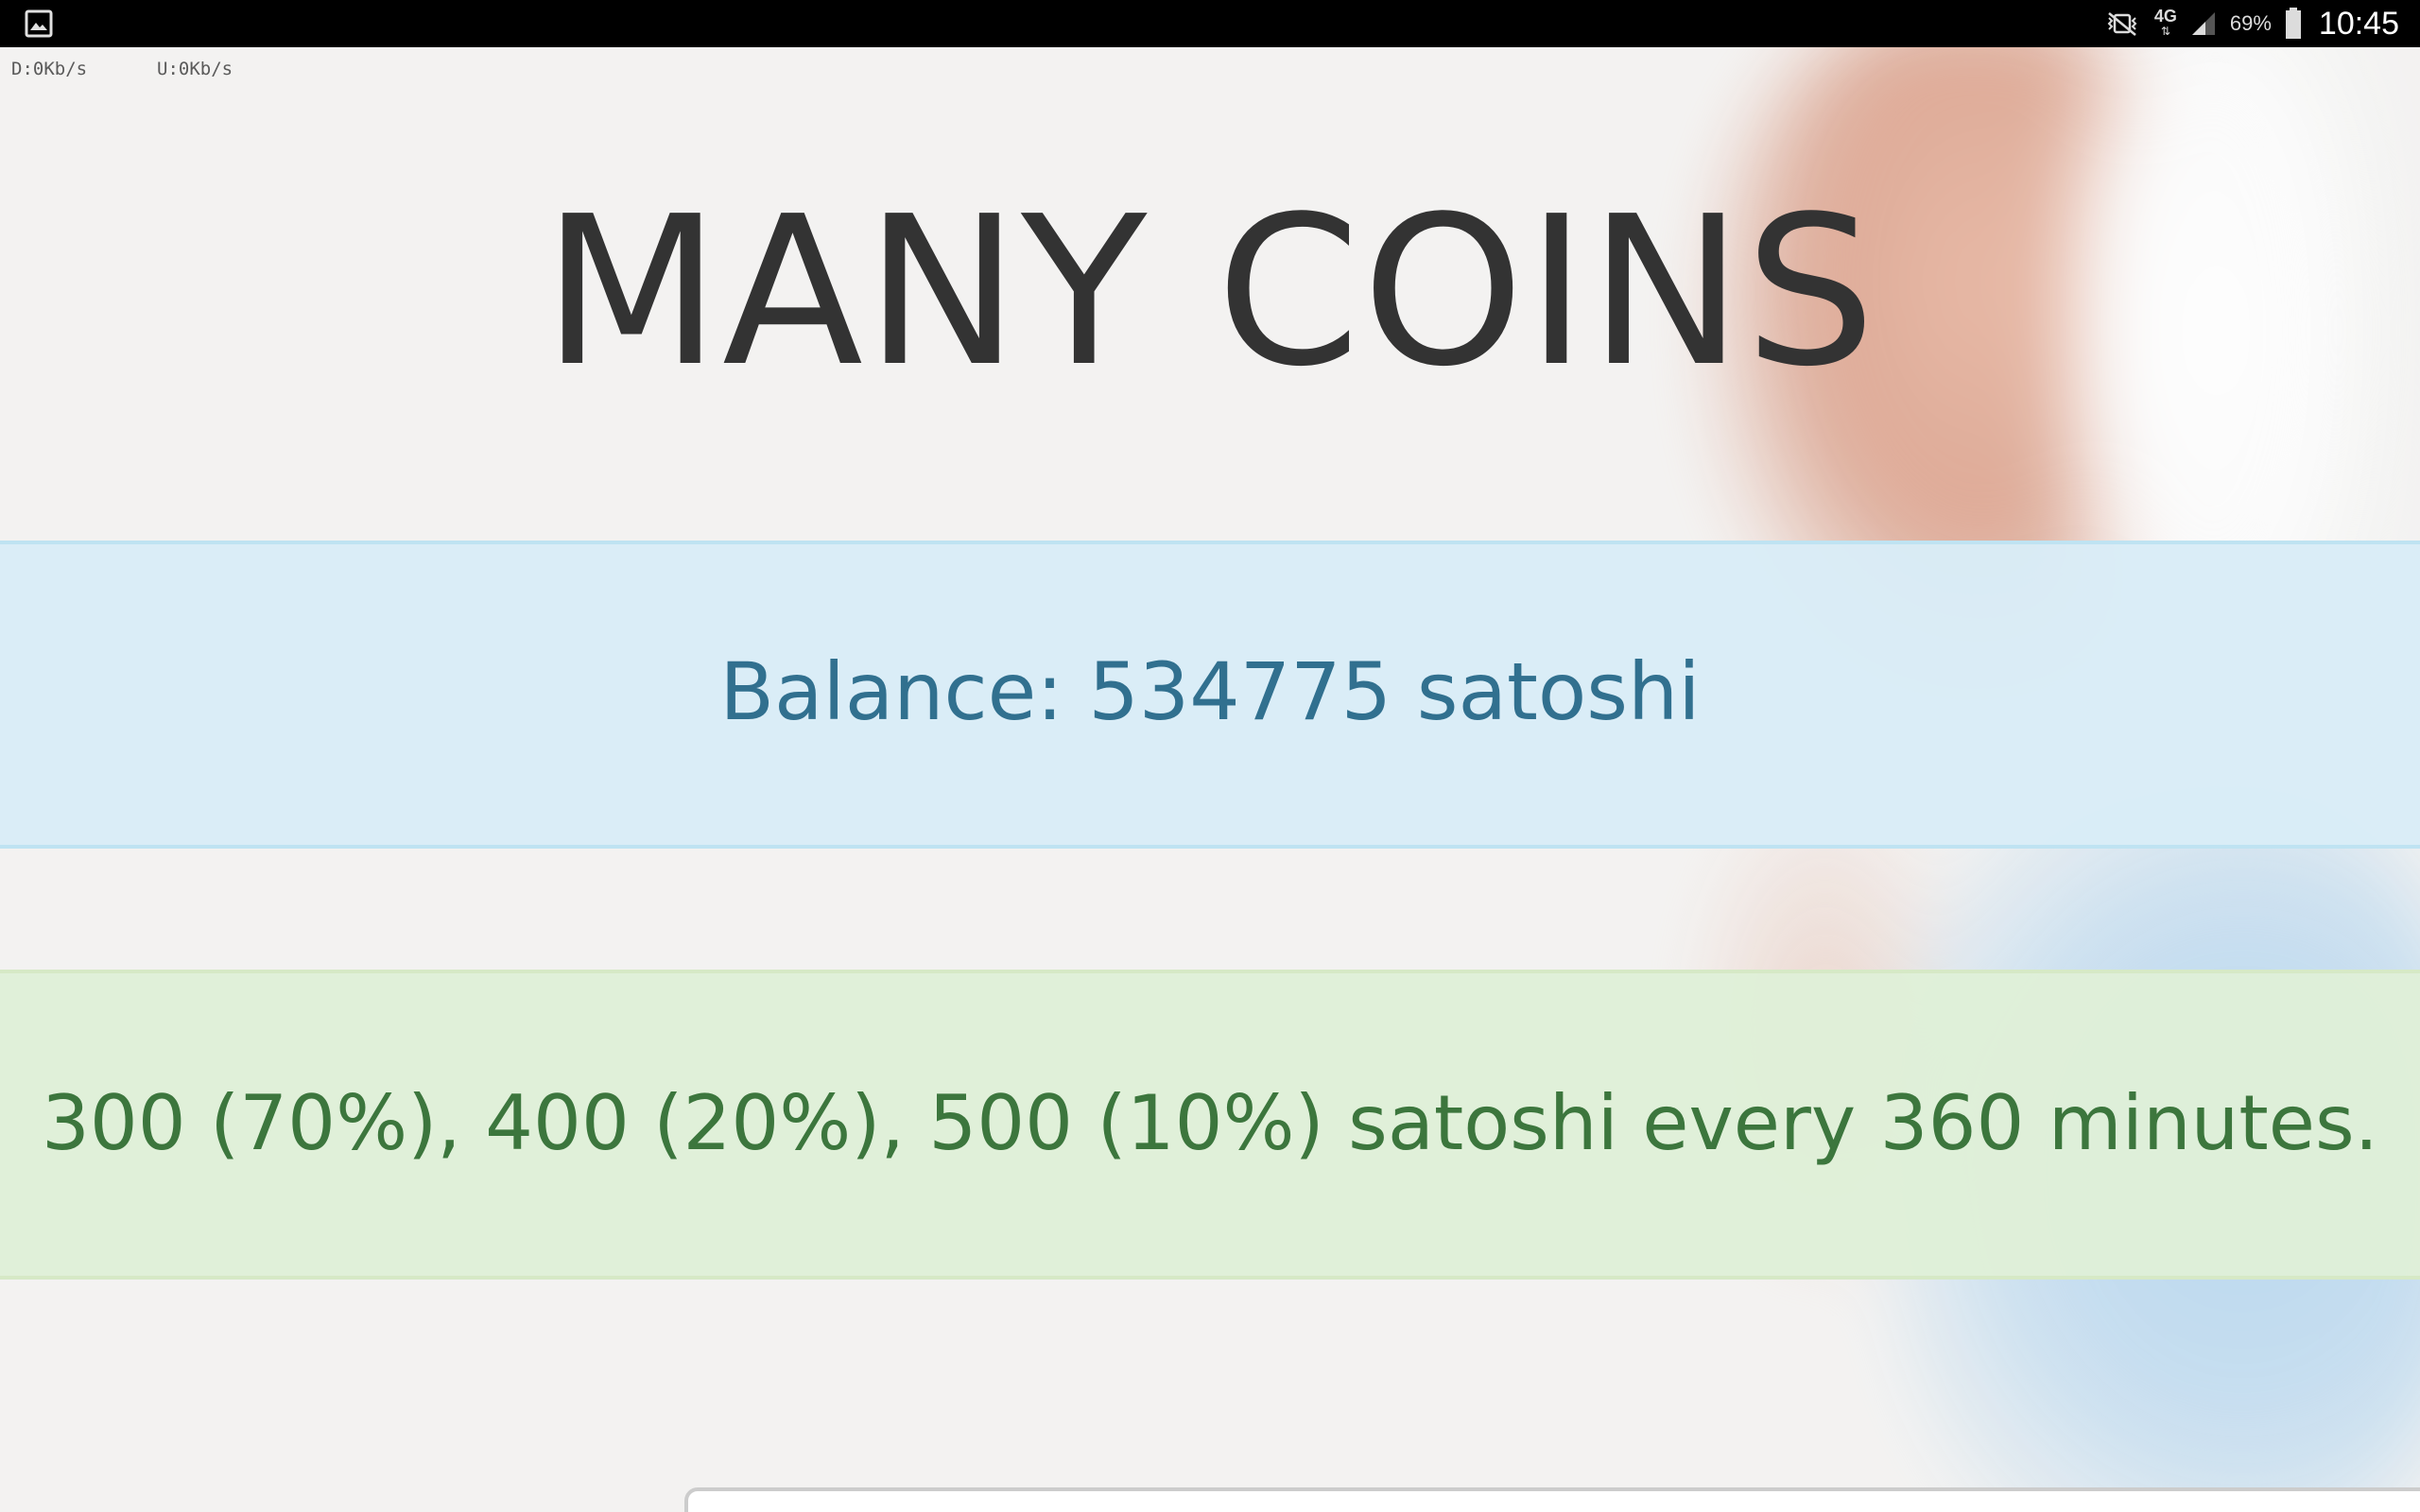 The height and width of the screenshot is (1512, 2420). Describe the element at coordinates (1210, 23) in the screenshot. I see `status-bar: 4G ⇅ 69% 10:45` at that location.